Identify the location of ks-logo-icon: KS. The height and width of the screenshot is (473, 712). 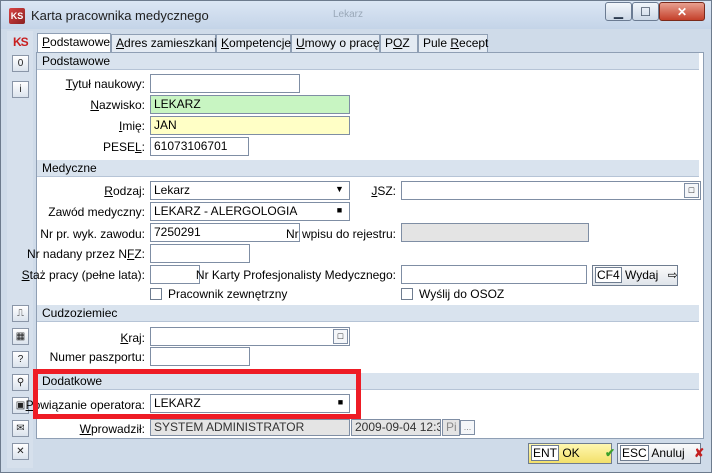
(21, 42).